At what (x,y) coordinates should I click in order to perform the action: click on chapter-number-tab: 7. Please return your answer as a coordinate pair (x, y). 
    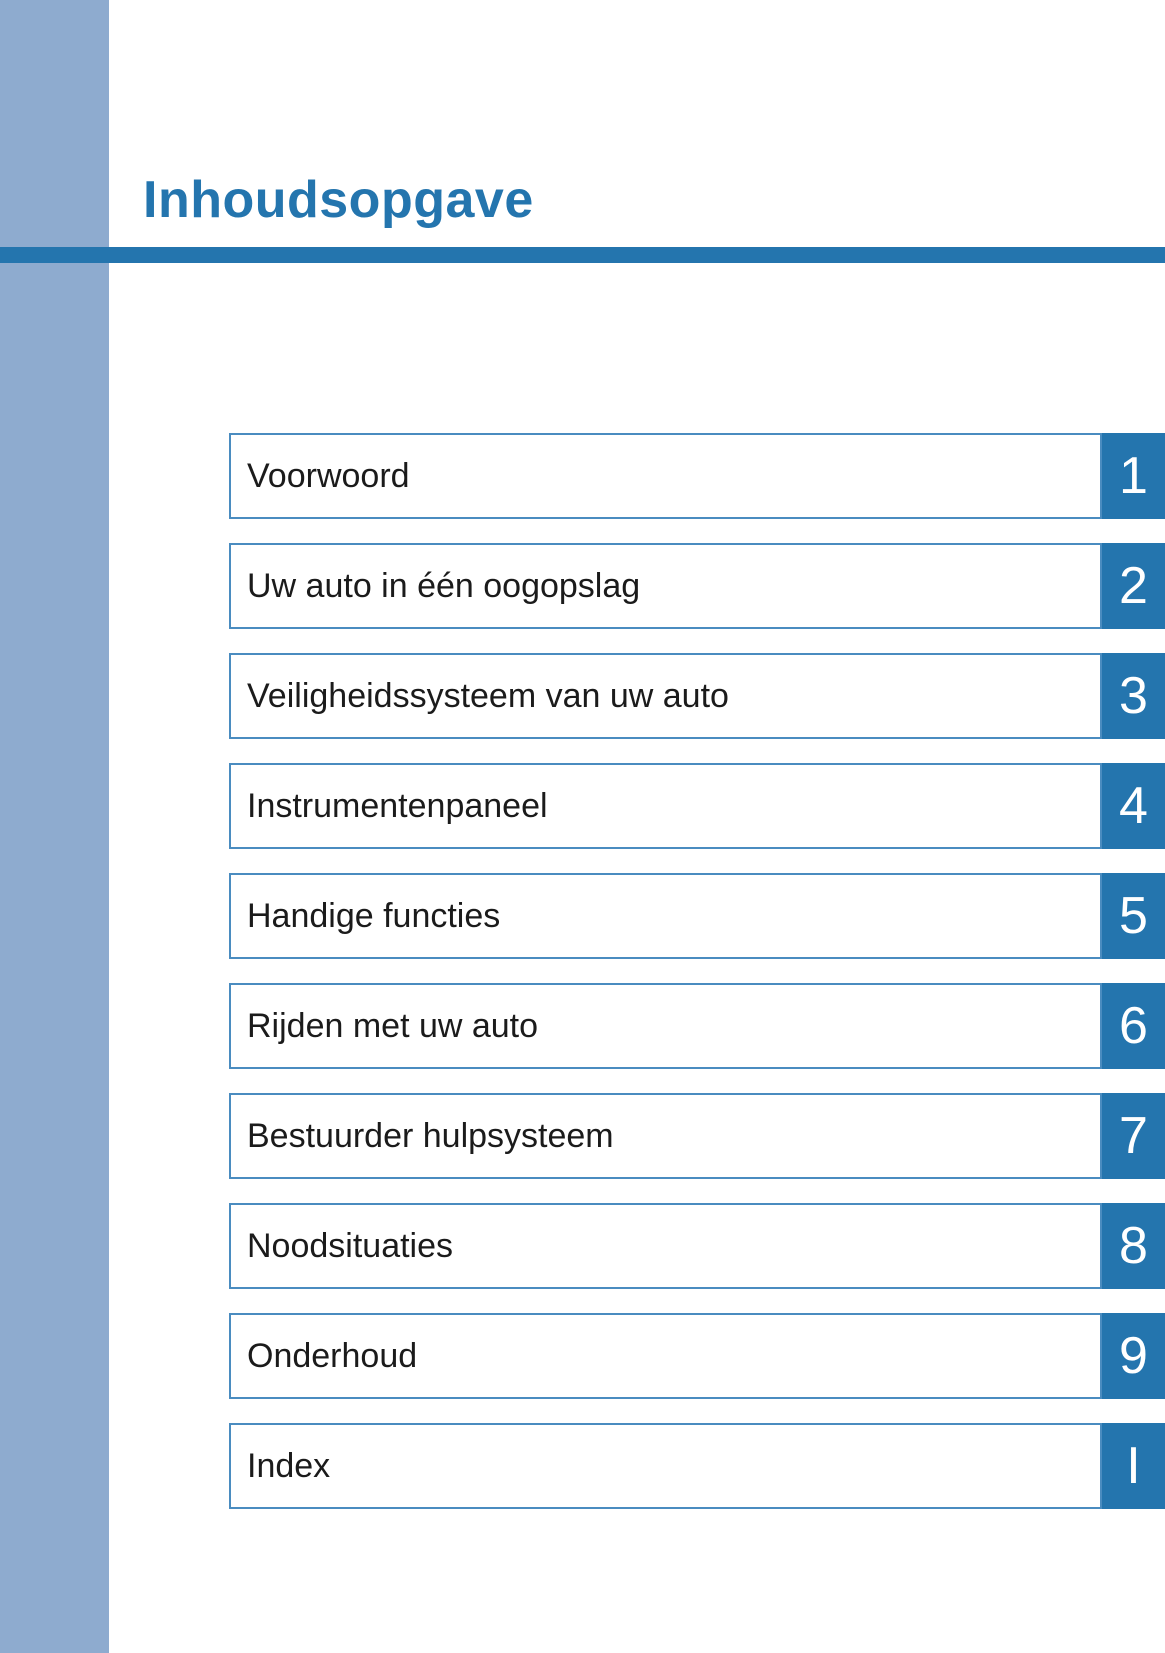
    Looking at the image, I should click on (1133, 1136).